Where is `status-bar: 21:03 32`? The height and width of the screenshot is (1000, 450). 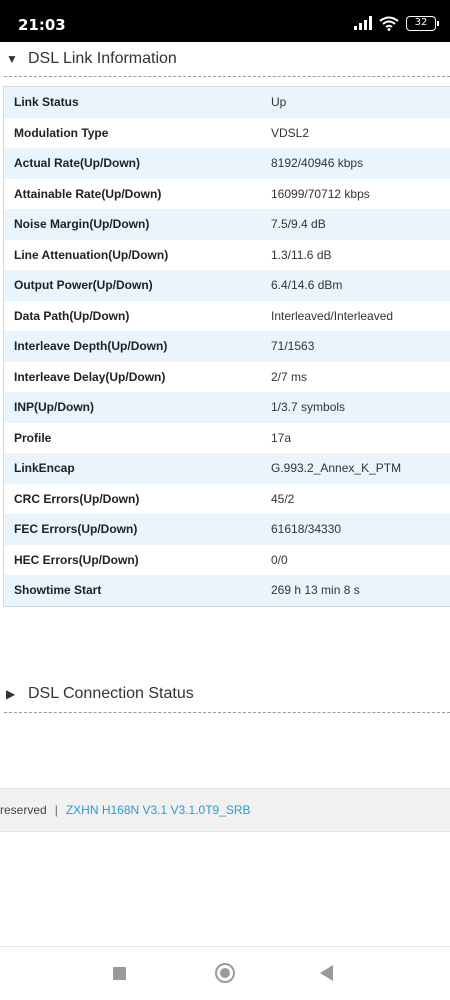
status-bar: 21:03 32 is located at coordinates (225, 21).